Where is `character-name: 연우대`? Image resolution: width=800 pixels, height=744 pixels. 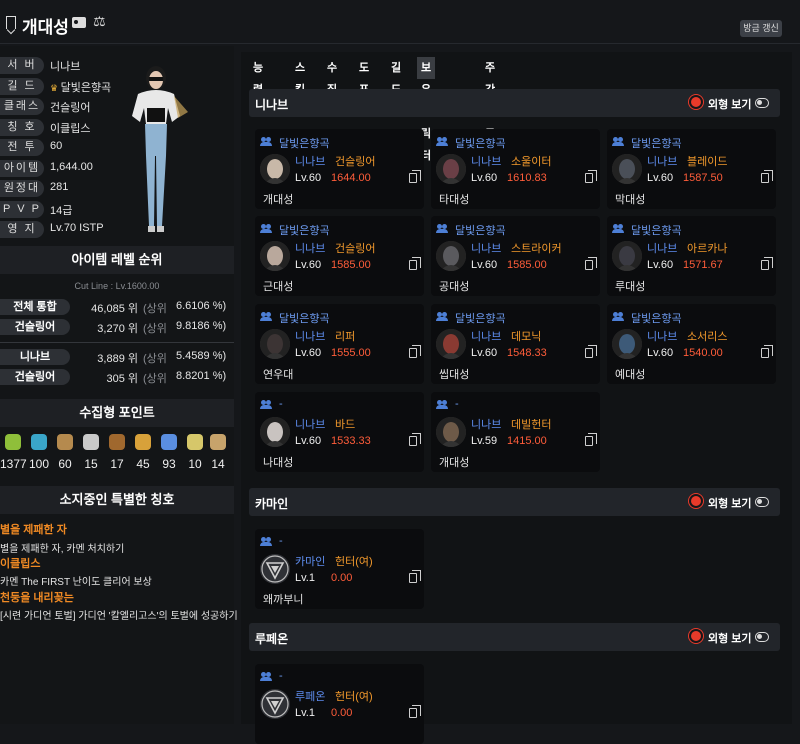 character-name: 연우대 is located at coordinates (278, 374).